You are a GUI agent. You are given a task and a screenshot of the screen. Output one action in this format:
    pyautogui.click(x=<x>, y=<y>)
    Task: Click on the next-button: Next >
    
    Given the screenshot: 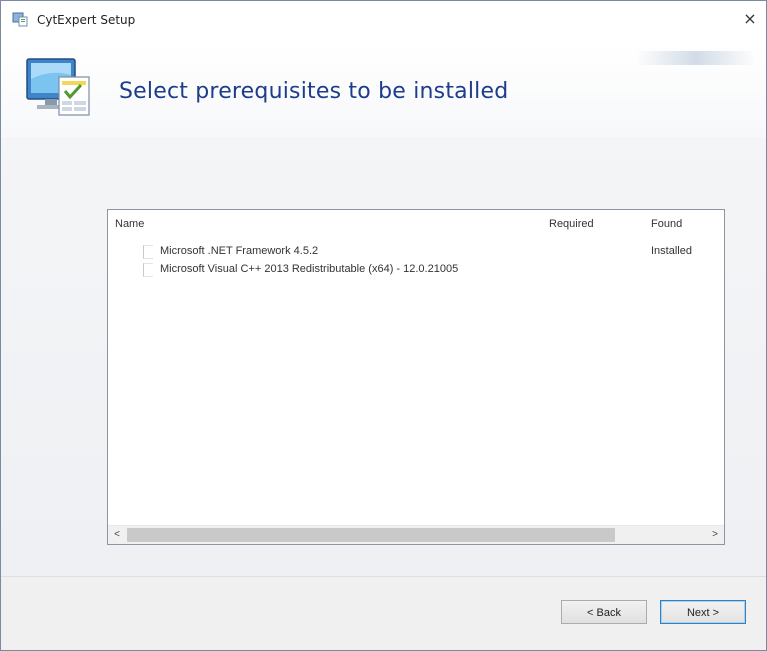 What is the action you would take?
    pyautogui.click(x=703, y=612)
    